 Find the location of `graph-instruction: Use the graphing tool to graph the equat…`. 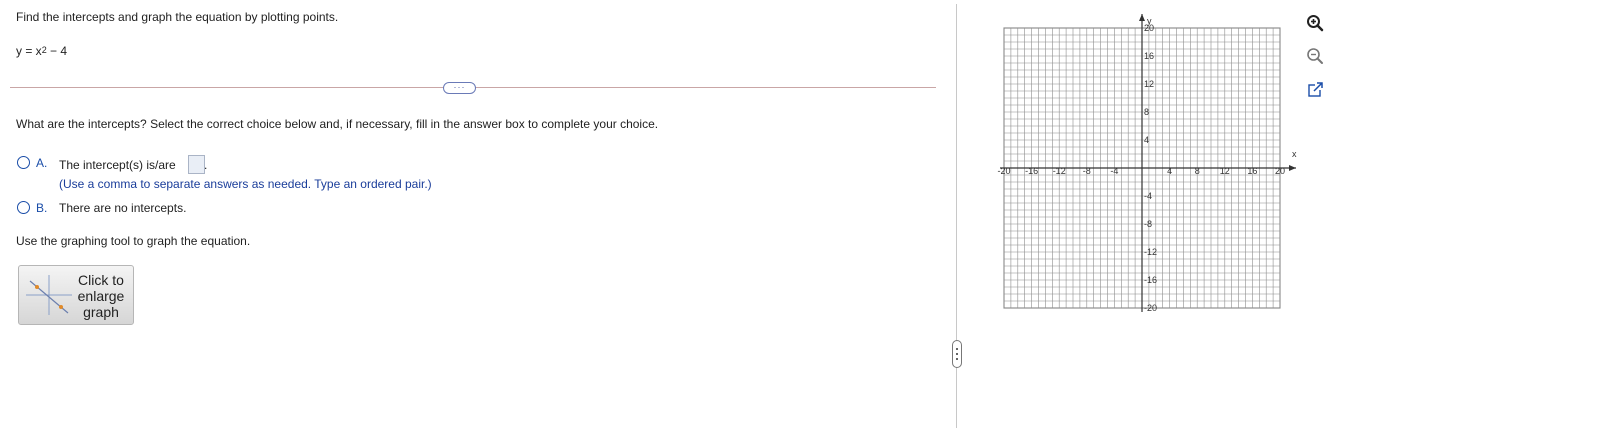

graph-instruction: Use the graphing tool to graph the equat… is located at coordinates (133, 241).